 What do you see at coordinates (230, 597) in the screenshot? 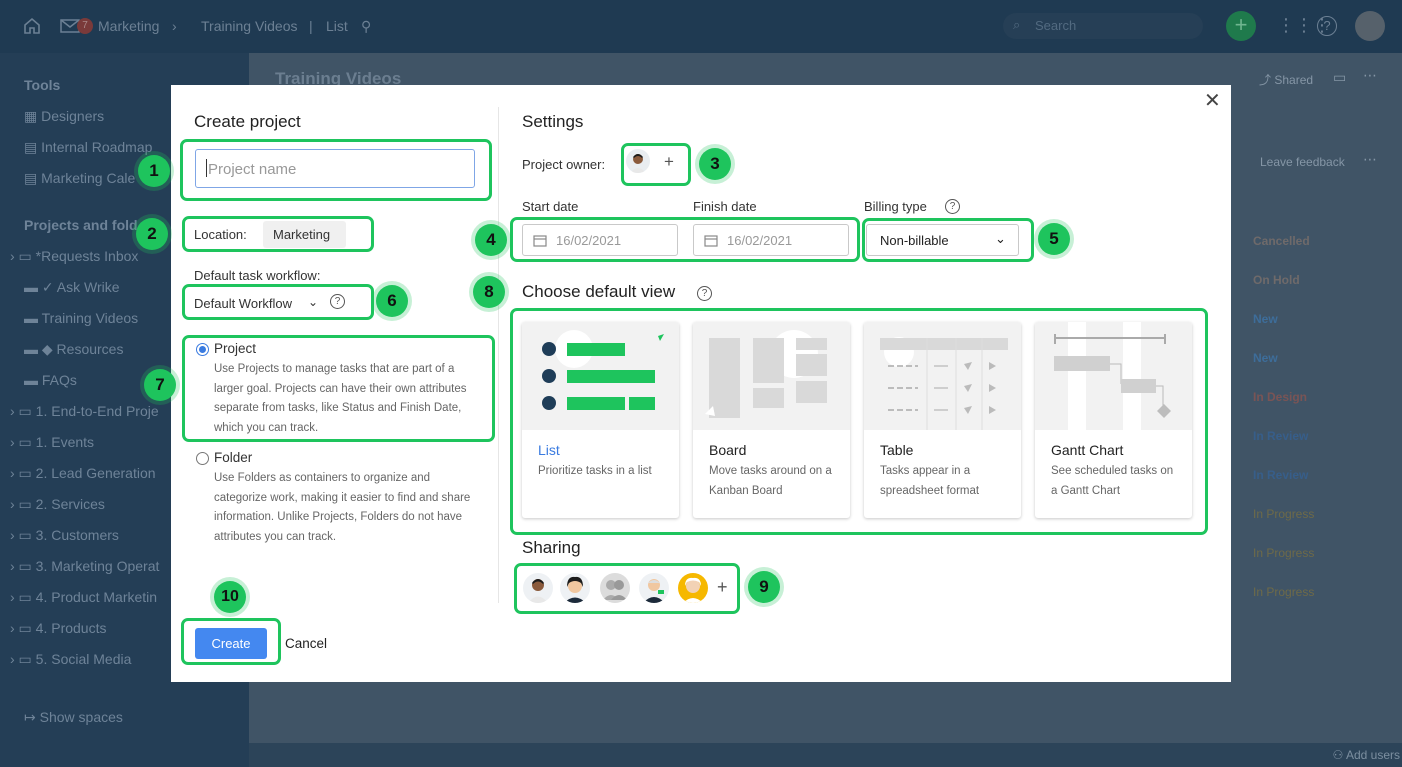
I see `annotation-badge: 10` at bounding box center [230, 597].